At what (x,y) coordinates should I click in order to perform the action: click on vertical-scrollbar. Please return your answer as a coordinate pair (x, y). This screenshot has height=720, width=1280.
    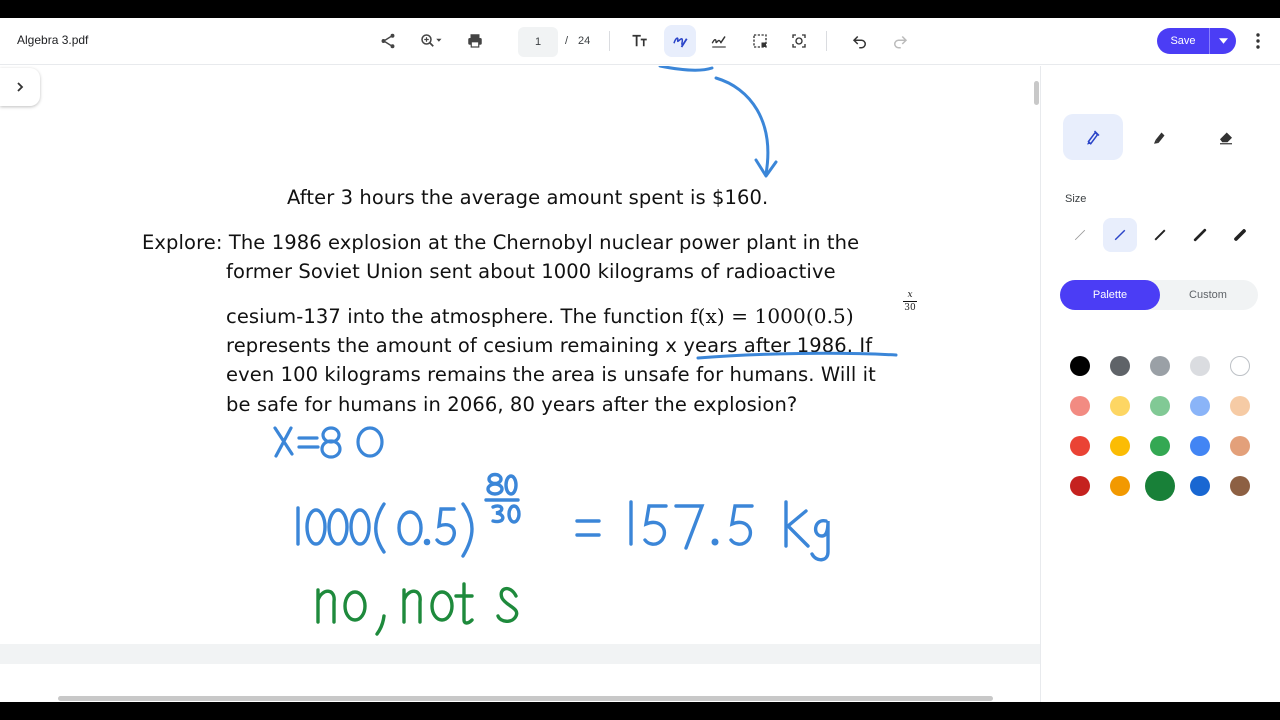
    Looking at the image, I should click on (1036, 93).